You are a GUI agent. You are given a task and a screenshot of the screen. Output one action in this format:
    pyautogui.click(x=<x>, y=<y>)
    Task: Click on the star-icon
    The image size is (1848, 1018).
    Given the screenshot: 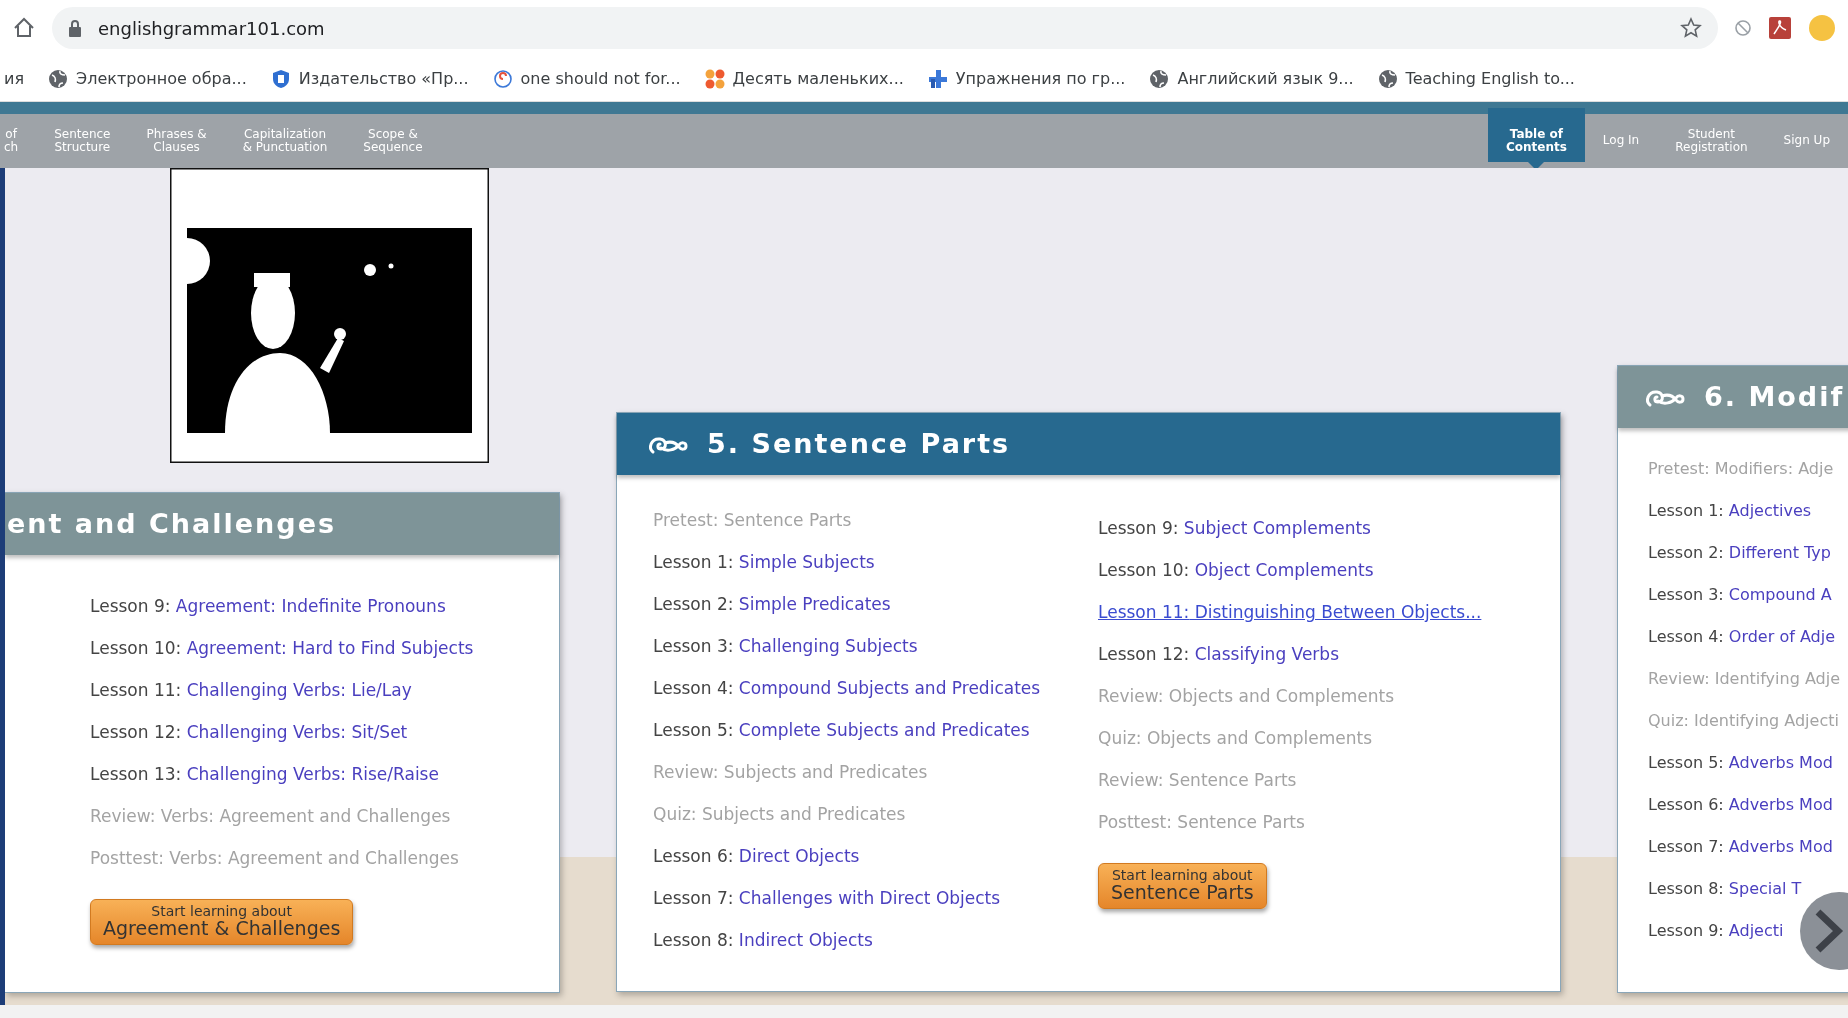 What is the action you would take?
    pyautogui.click(x=1691, y=28)
    